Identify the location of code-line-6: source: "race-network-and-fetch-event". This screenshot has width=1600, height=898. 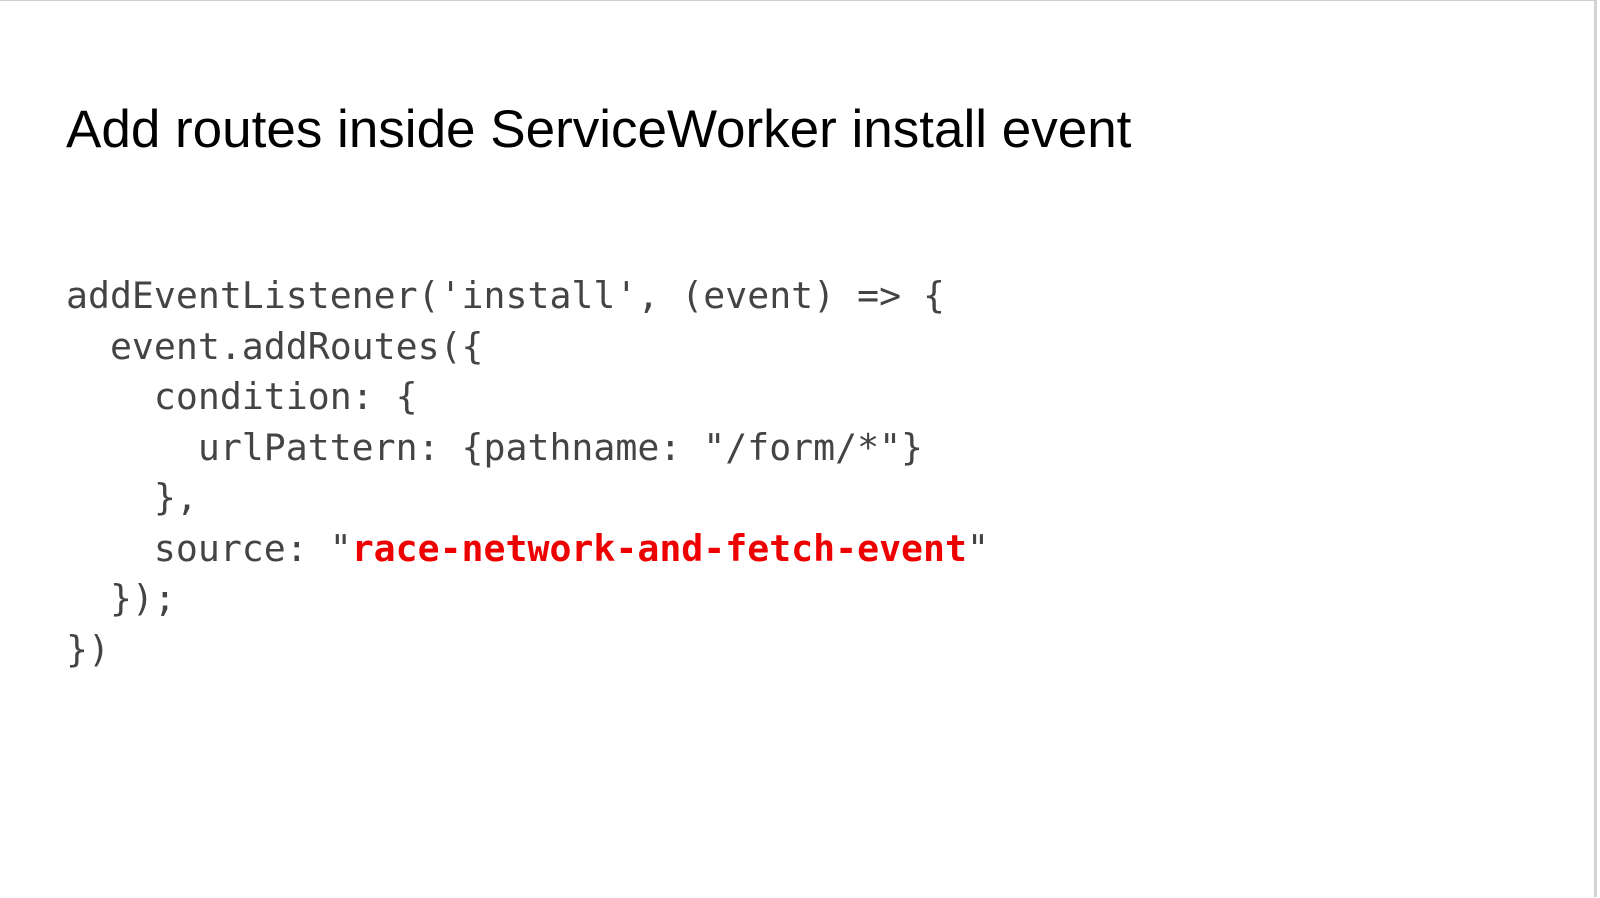
(527, 549).